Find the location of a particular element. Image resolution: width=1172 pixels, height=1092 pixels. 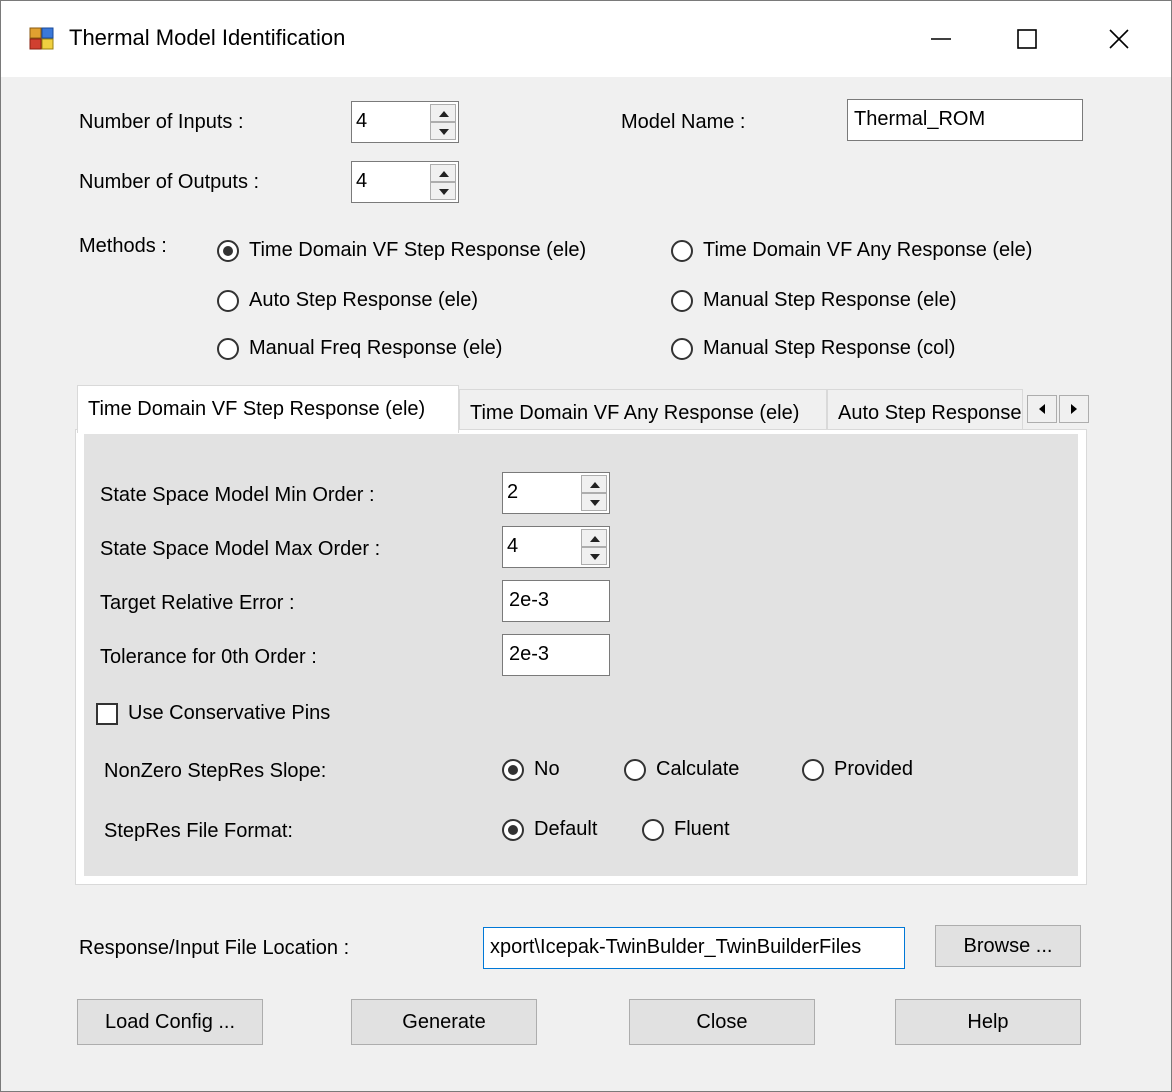

slope-radio-calculate: Calculate is located at coordinates (681, 769).